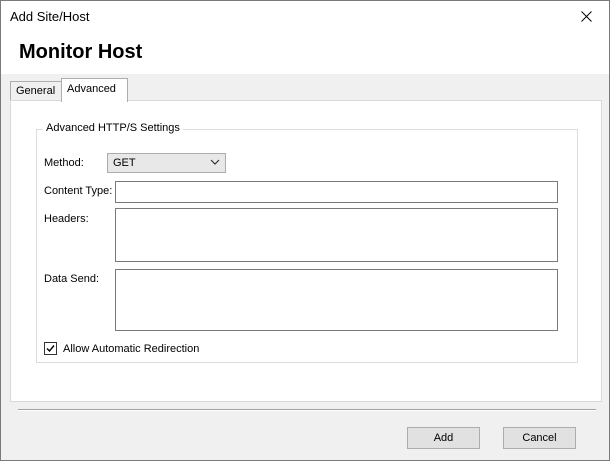  Describe the element at coordinates (443, 438) in the screenshot. I see `add-button: Add` at that location.